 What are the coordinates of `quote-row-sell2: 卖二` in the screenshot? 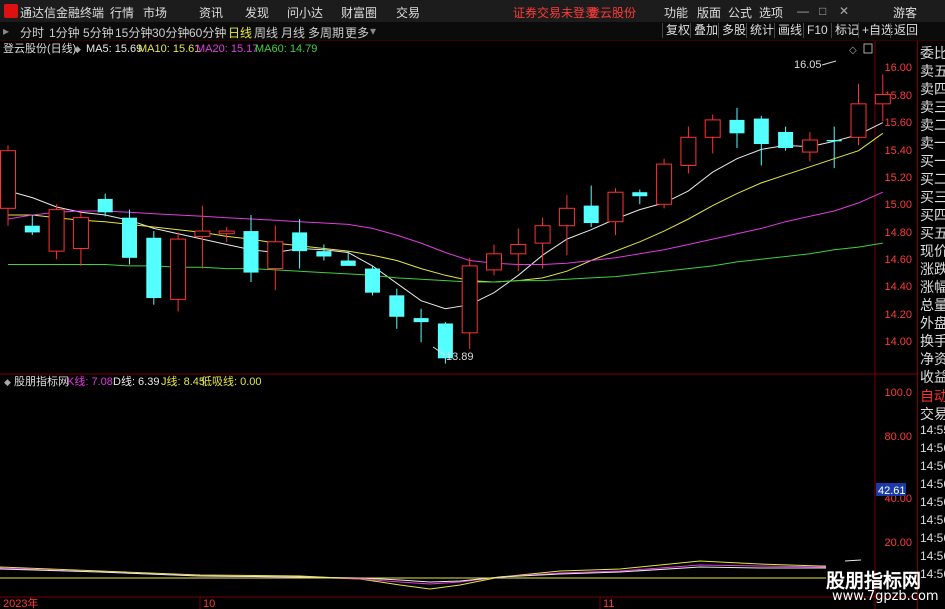 It's located at (932, 125).